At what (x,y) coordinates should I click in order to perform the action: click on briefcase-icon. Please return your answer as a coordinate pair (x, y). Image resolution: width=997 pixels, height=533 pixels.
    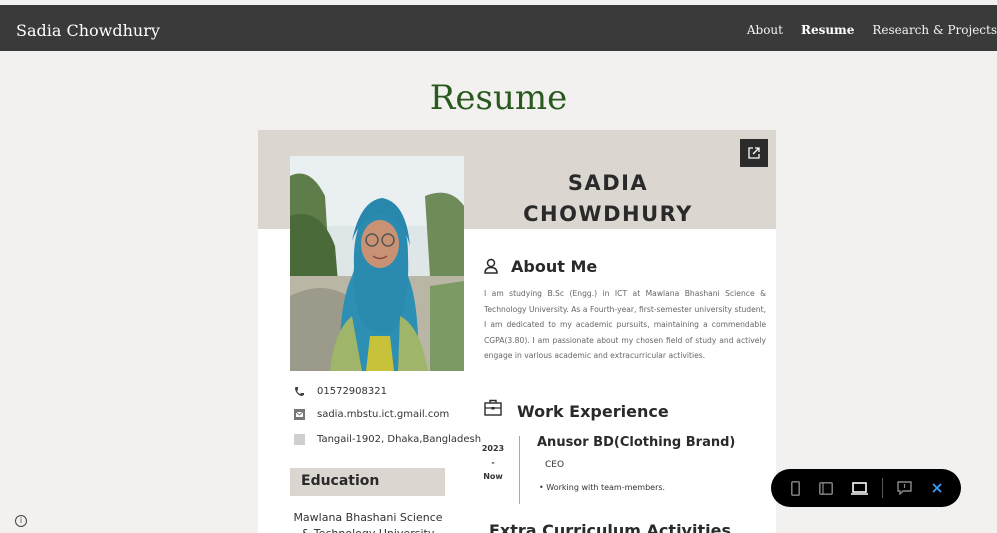
    Looking at the image, I should click on (493, 407).